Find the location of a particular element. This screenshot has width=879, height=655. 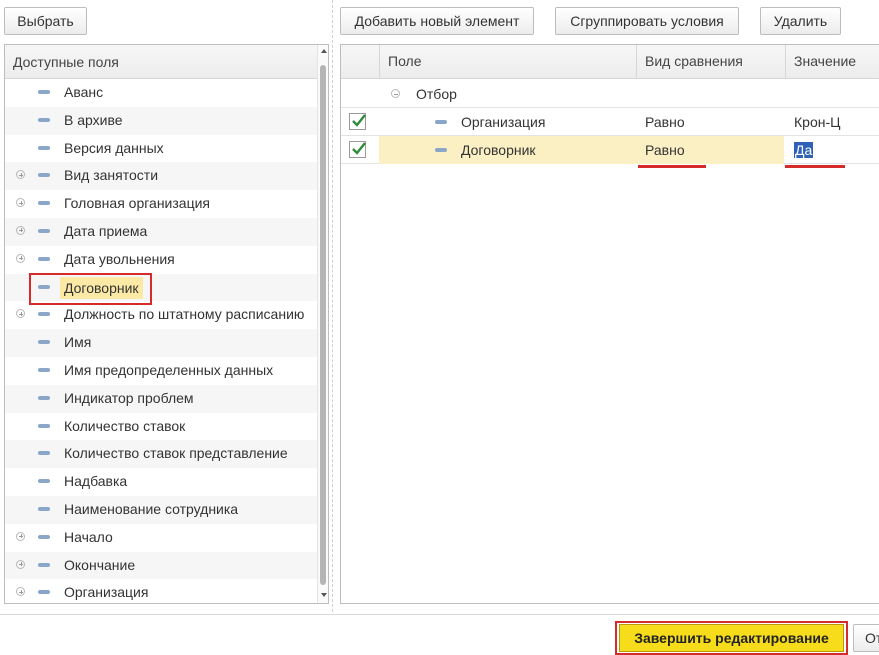

field-label: Количество ставок is located at coordinates (125, 425).